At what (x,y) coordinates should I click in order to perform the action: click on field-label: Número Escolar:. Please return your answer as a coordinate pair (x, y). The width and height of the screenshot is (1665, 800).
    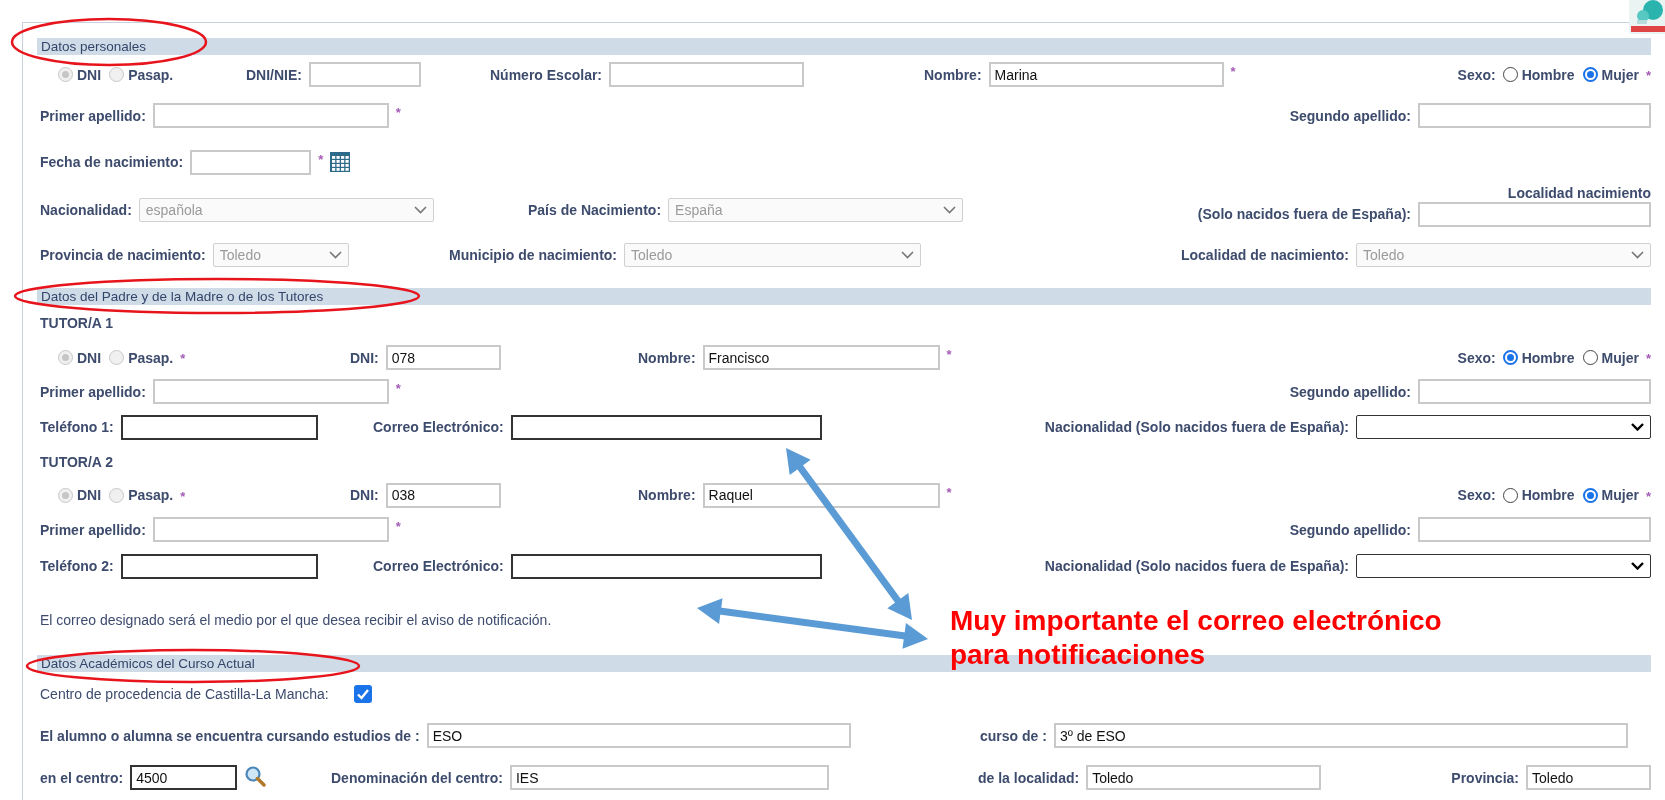
    Looking at the image, I should click on (546, 74).